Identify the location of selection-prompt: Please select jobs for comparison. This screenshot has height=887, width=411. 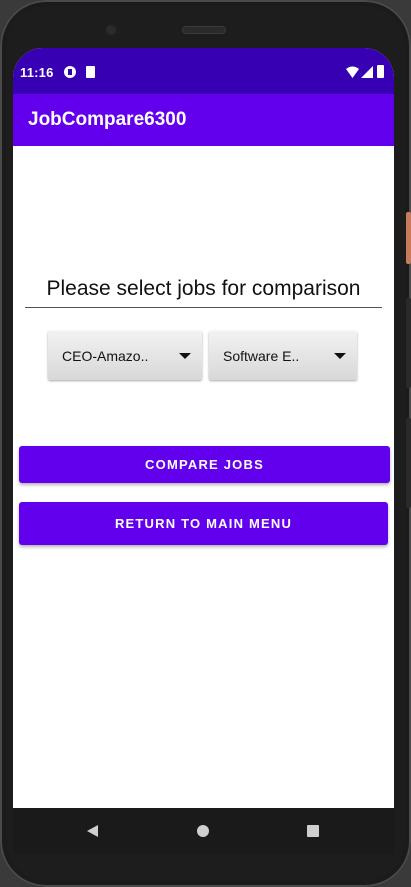
(203, 292).